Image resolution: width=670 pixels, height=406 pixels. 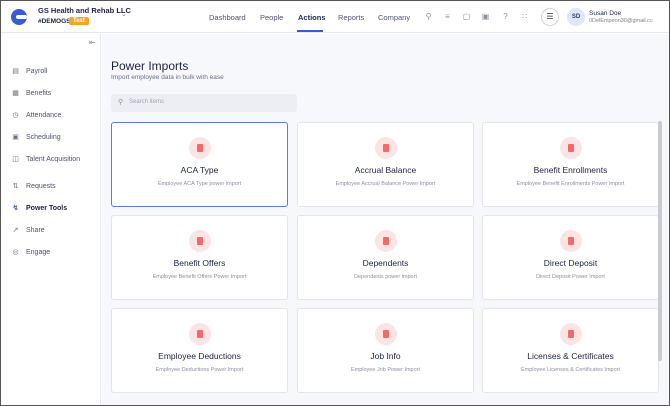 What do you see at coordinates (199, 277) in the screenshot?
I see `card-description: Employee Benefit Offers Power Import` at bounding box center [199, 277].